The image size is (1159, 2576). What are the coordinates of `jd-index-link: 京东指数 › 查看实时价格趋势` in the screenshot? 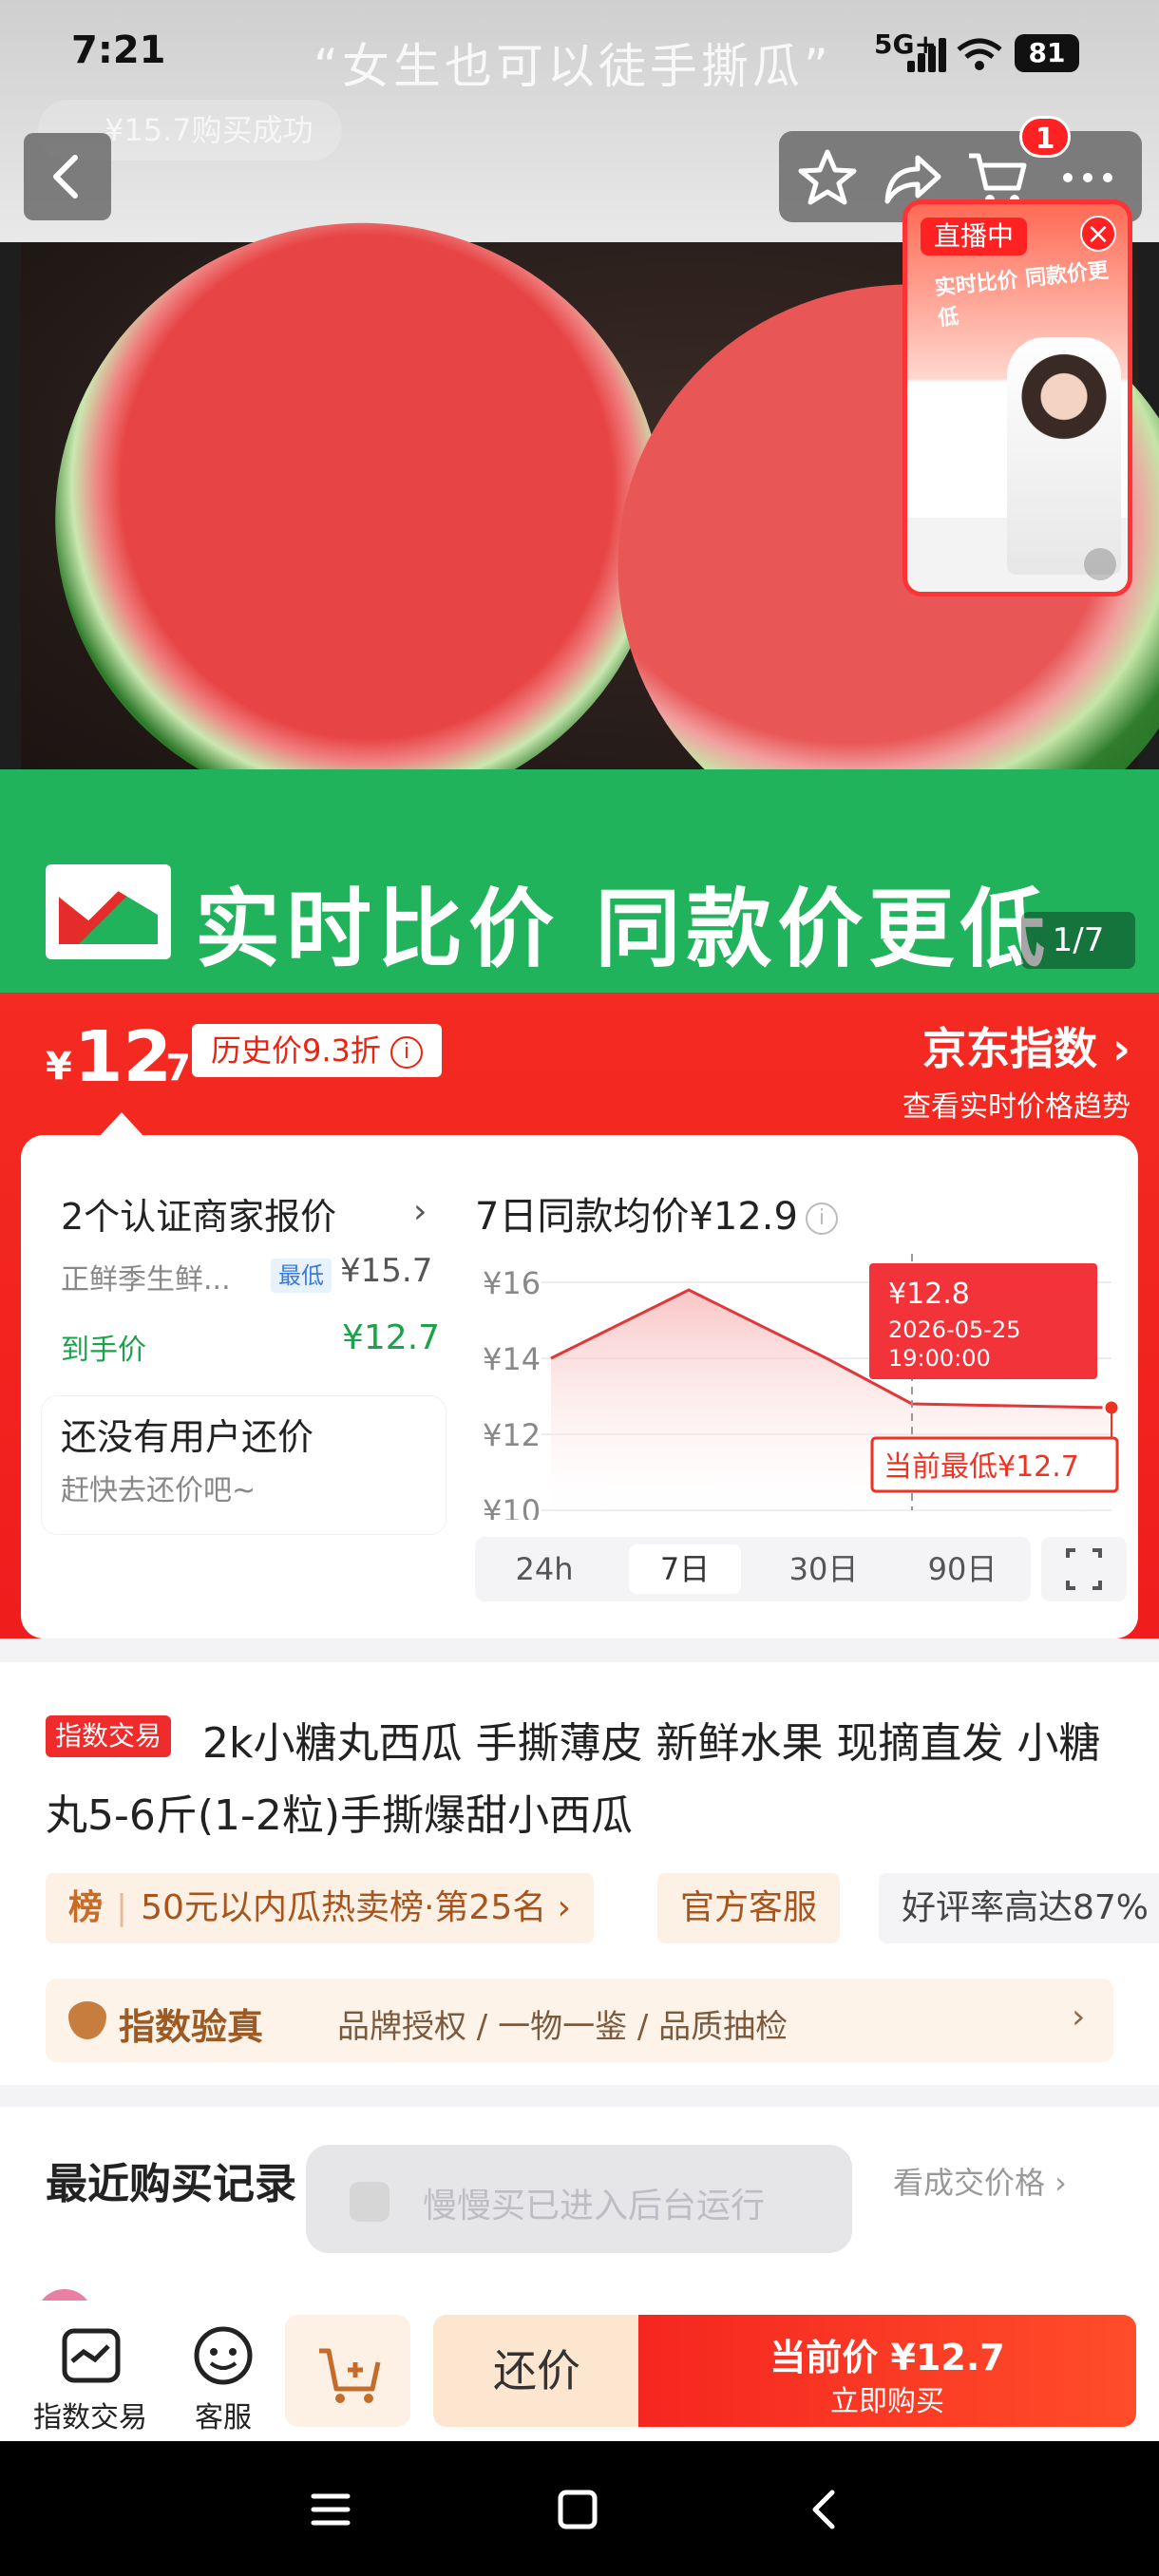 It's located at (1016, 1069).